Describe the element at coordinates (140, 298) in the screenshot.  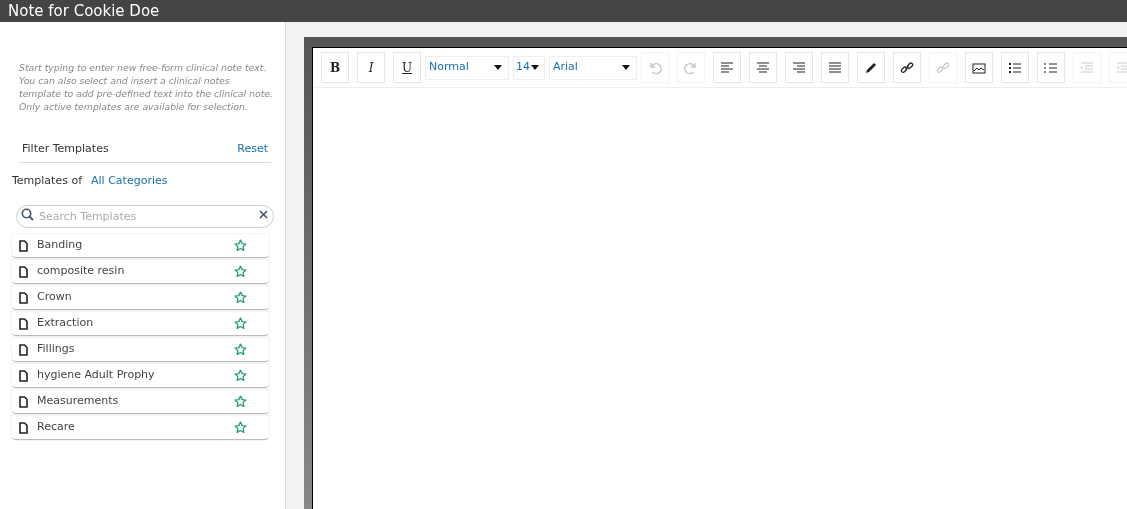
I see `template-item: Crown` at that location.